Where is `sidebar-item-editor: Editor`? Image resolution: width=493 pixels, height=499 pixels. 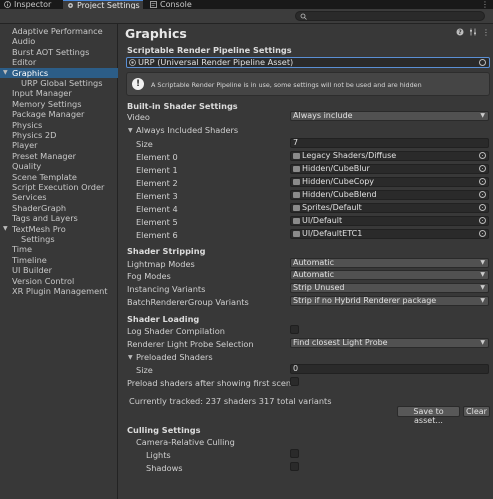
sidebar-item-editor: Editor is located at coordinates (64, 62).